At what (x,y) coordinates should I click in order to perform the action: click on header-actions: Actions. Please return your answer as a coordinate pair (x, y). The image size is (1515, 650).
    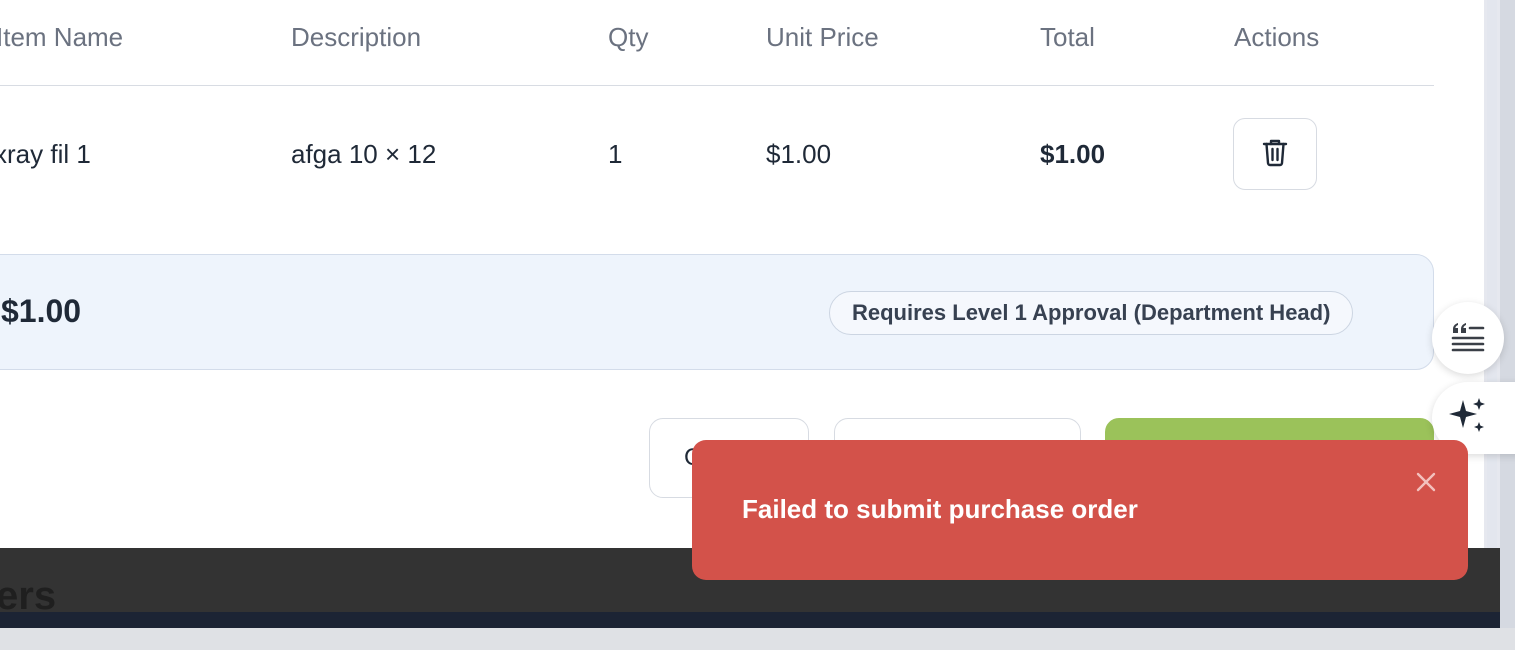
    Looking at the image, I should click on (1277, 37).